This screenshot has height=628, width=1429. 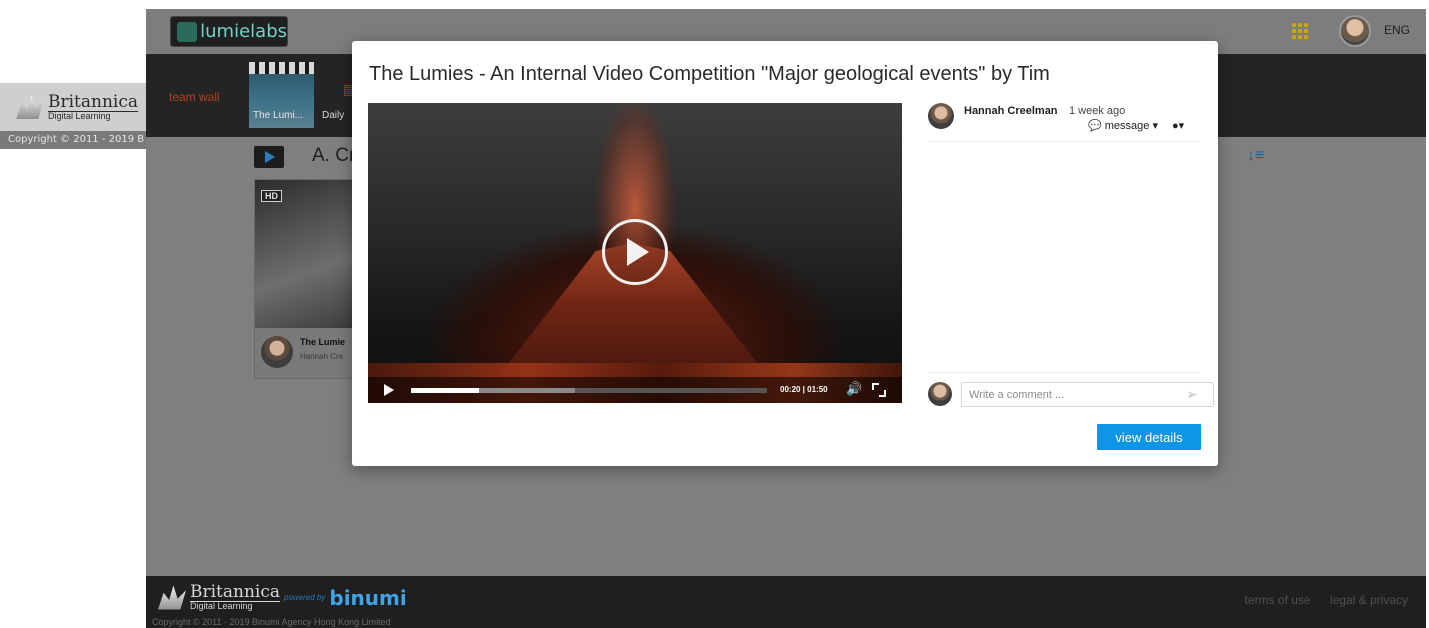 What do you see at coordinates (235, 606) in the screenshot?
I see `footer-britannica-subtext: Digital Learning` at bounding box center [235, 606].